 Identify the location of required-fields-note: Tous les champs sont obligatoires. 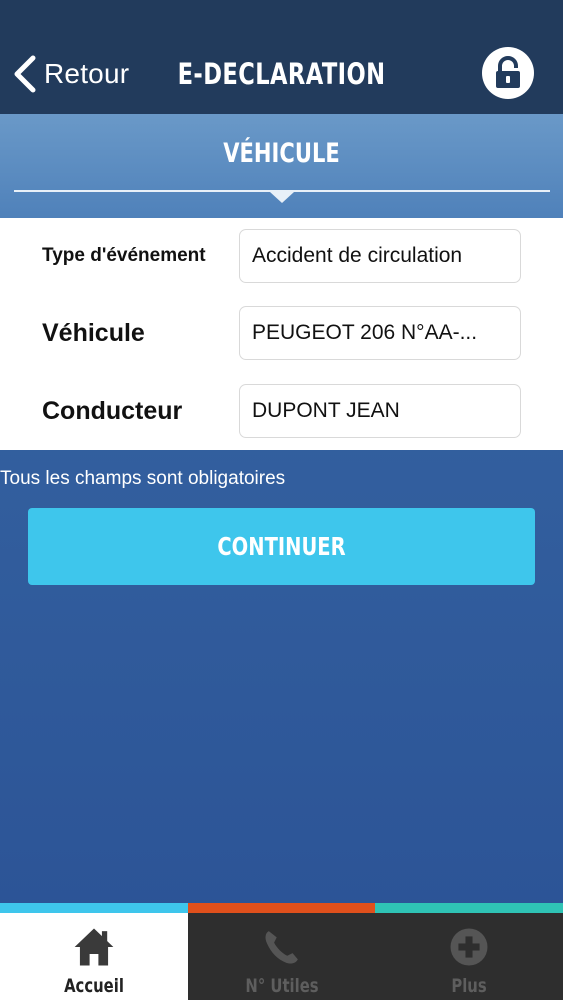
(143, 478).